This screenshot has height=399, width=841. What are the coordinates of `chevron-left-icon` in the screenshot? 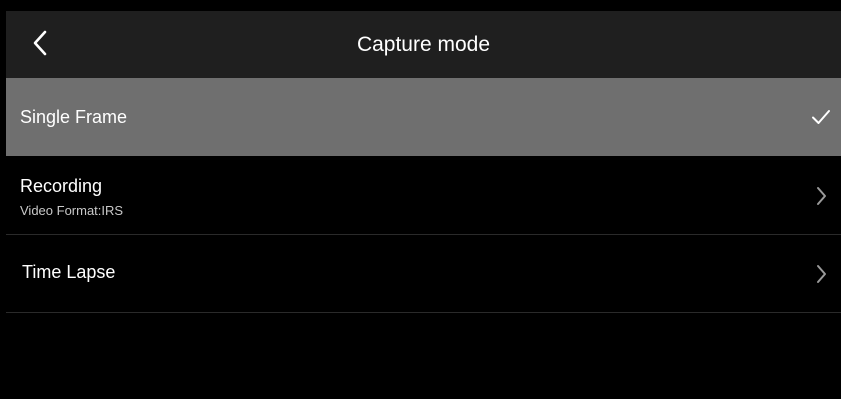 It's located at (40, 43).